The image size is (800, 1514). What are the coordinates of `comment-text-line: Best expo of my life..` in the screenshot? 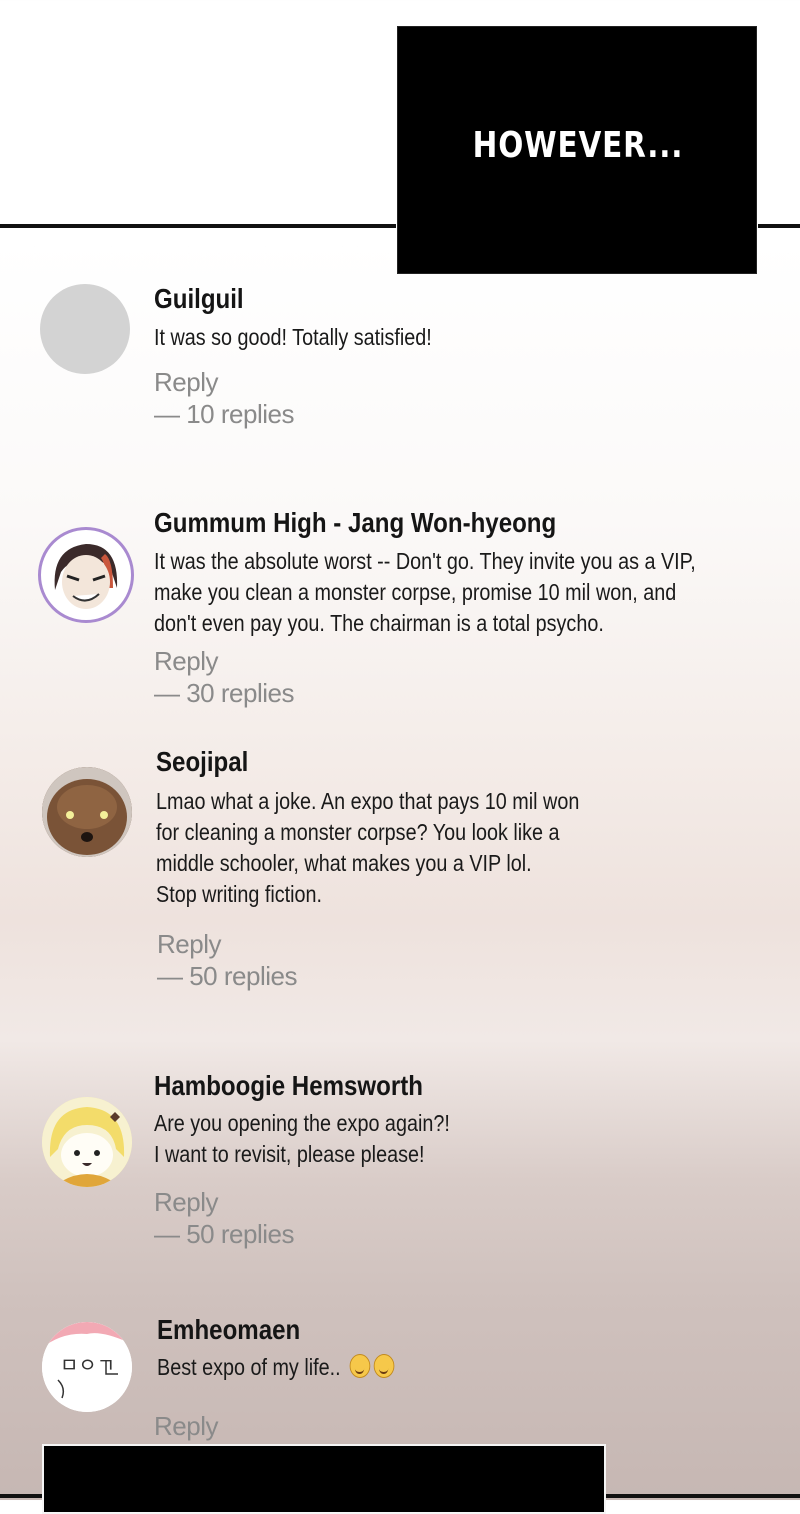 It's located at (249, 1367).